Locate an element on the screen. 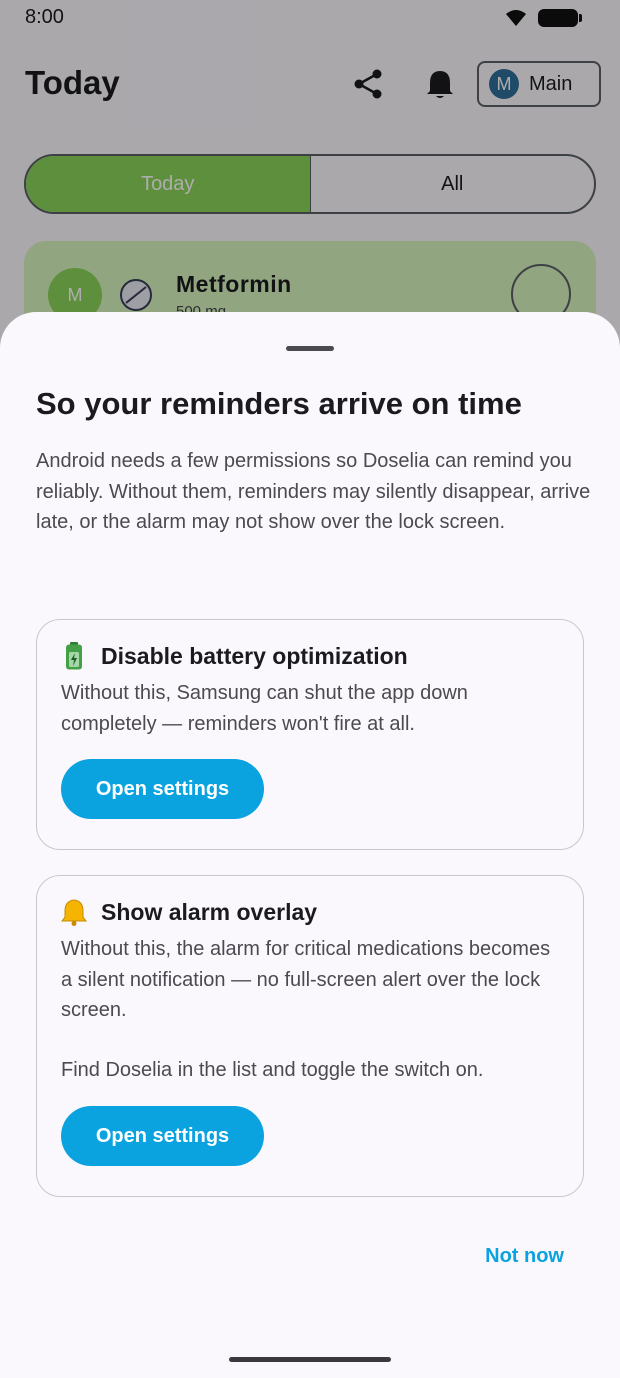 This screenshot has width=620, height=1378. open-battery-settings-button: Open settings is located at coordinates (162, 789).